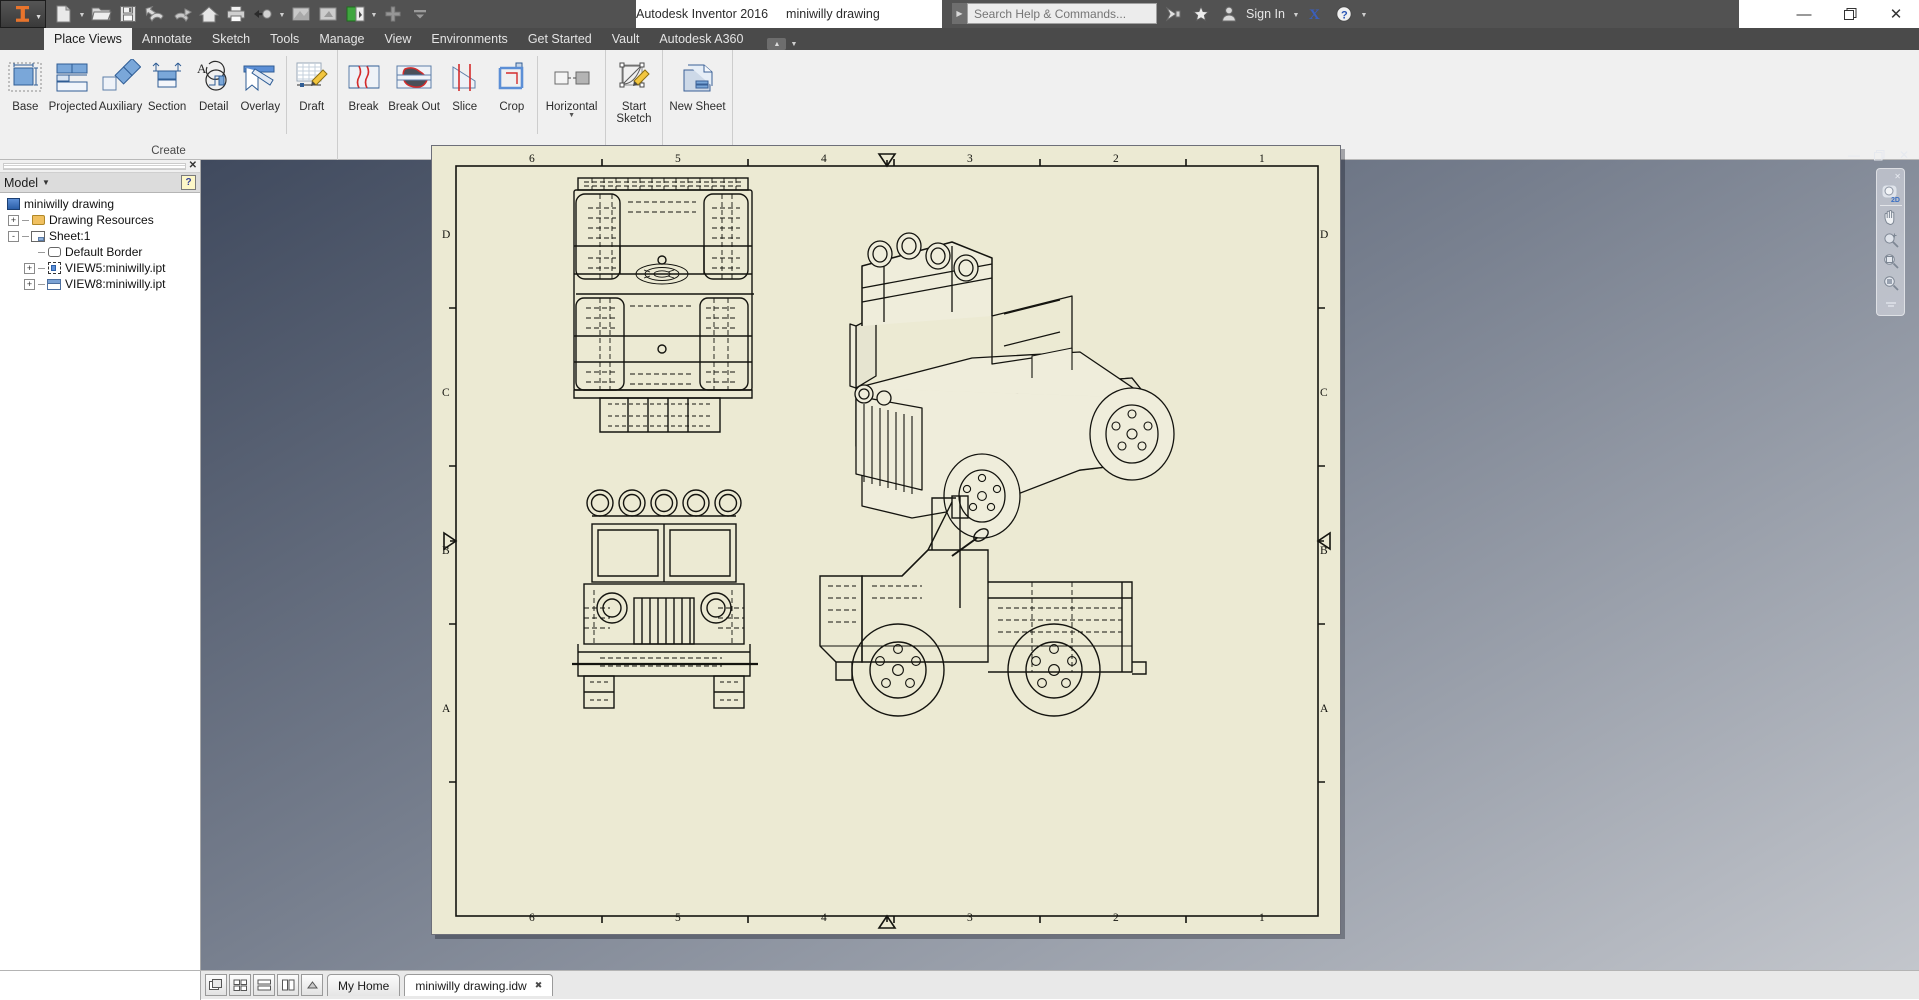 The width and height of the screenshot is (1919, 1000). Describe the element at coordinates (697, 83) in the screenshot. I see `new-sheet-button: New Sheet` at that location.